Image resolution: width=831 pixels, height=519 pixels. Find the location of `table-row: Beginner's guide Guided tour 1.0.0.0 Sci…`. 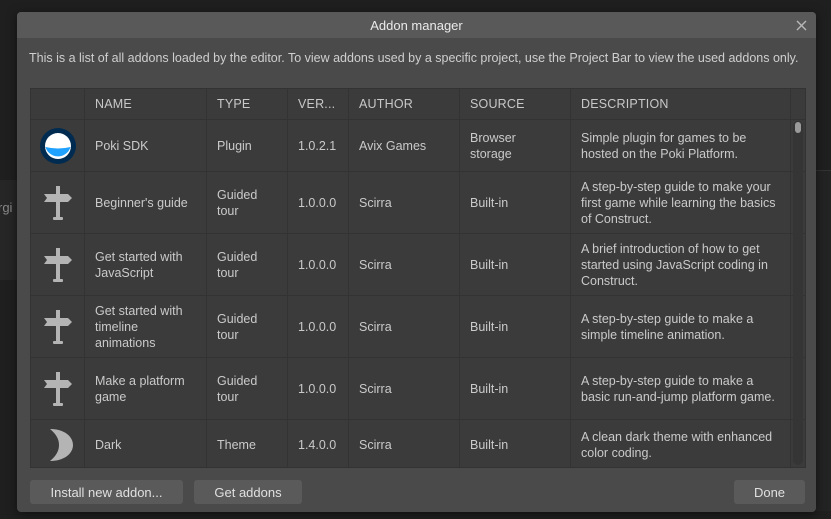

table-row: Beginner's guide Guided tour 1.0.0.0 Sci… is located at coordinates (418, 203).